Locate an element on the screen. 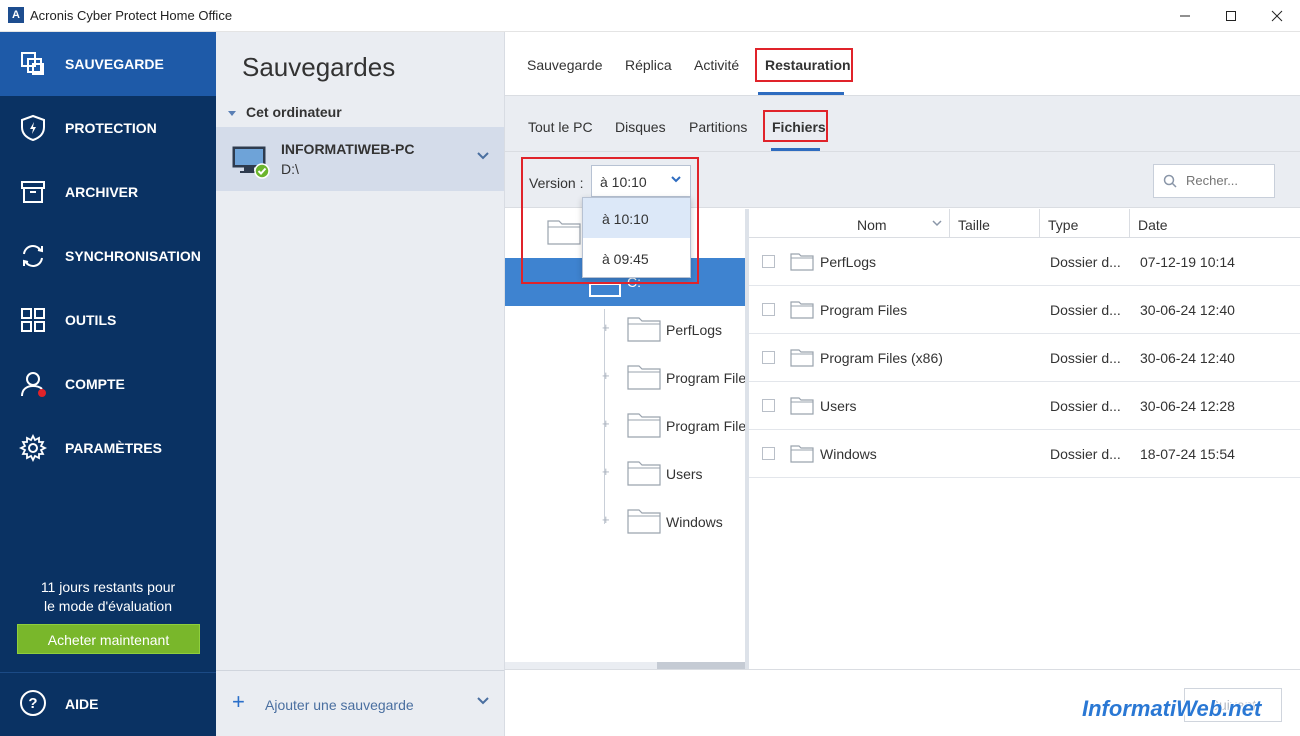  tab-disques: Disques is located at coordinates (640, 127).